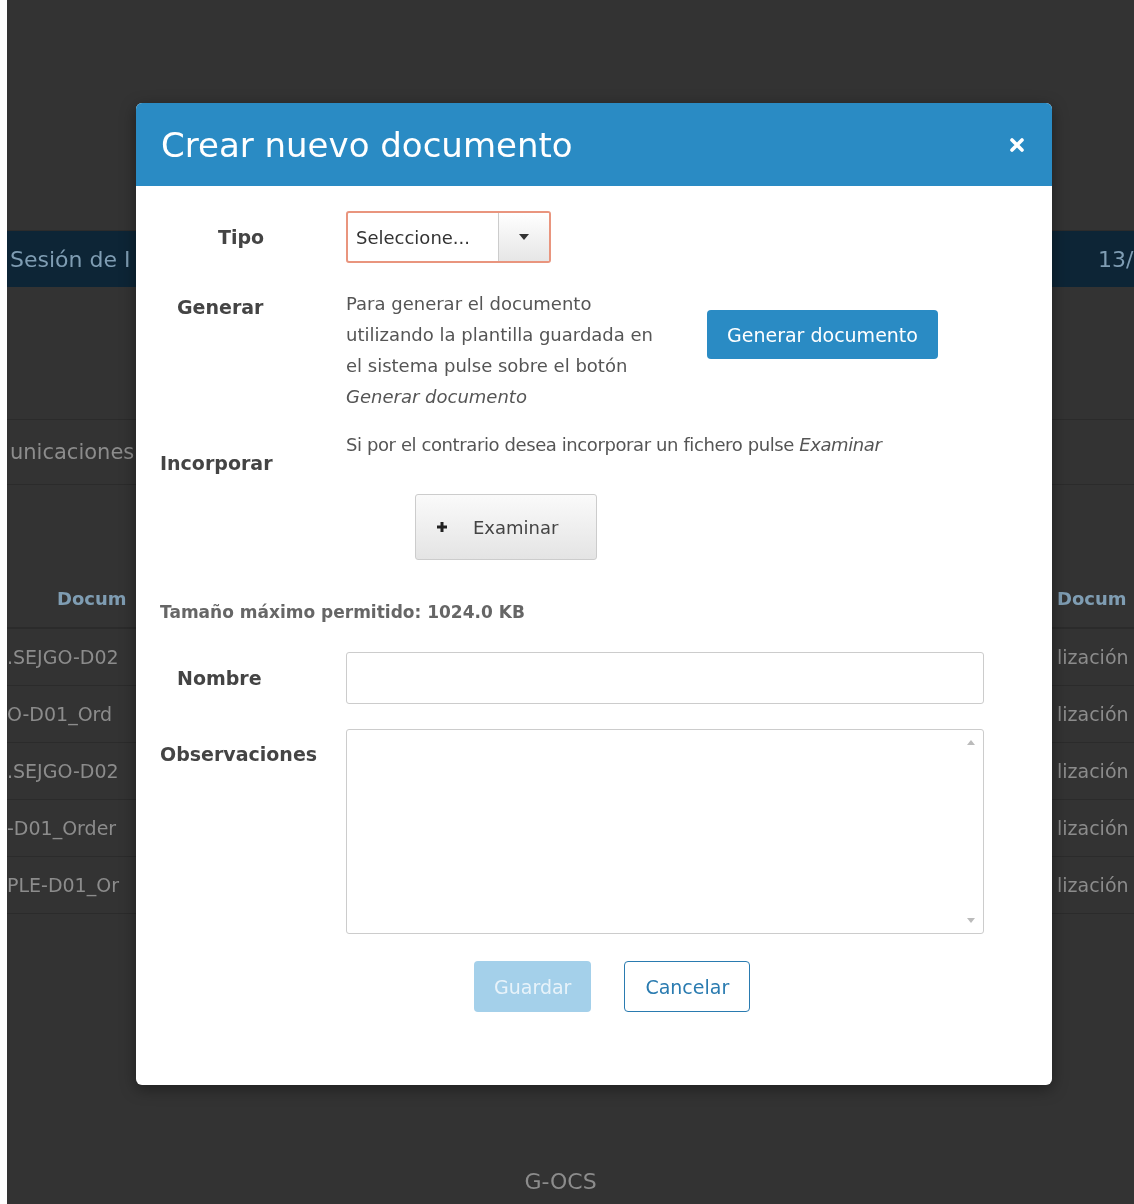  I want to click on cancel-button: Cancelar, so click(687, 986).